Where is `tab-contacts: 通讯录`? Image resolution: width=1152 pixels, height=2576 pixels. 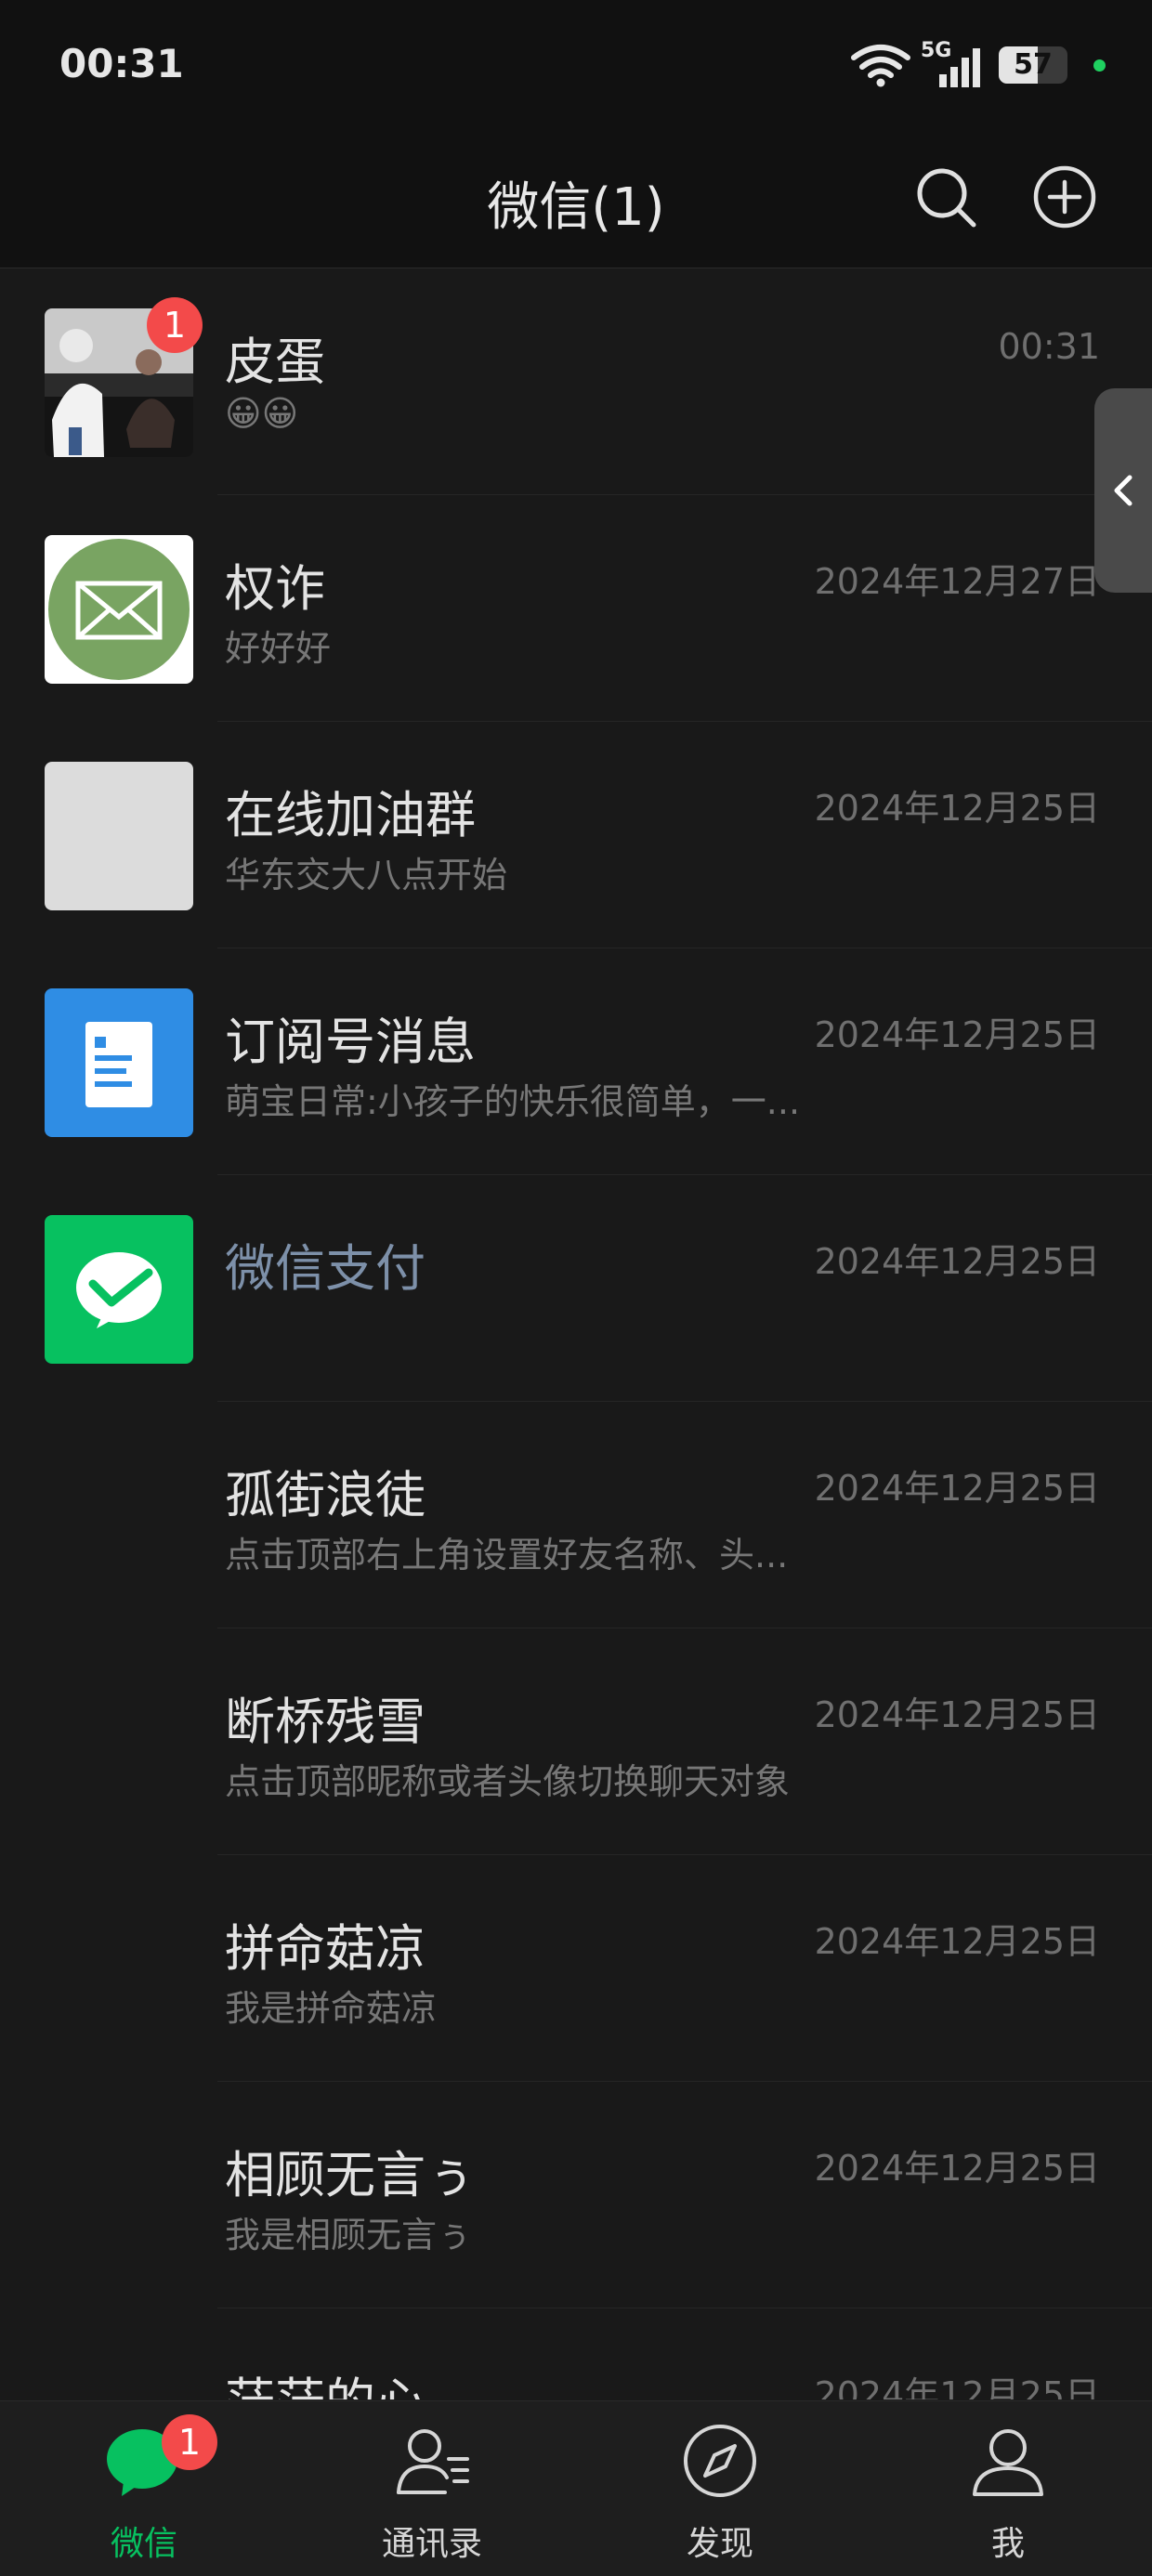
tab-contacts: 通讯录 is located at coordinates (432, 2488).